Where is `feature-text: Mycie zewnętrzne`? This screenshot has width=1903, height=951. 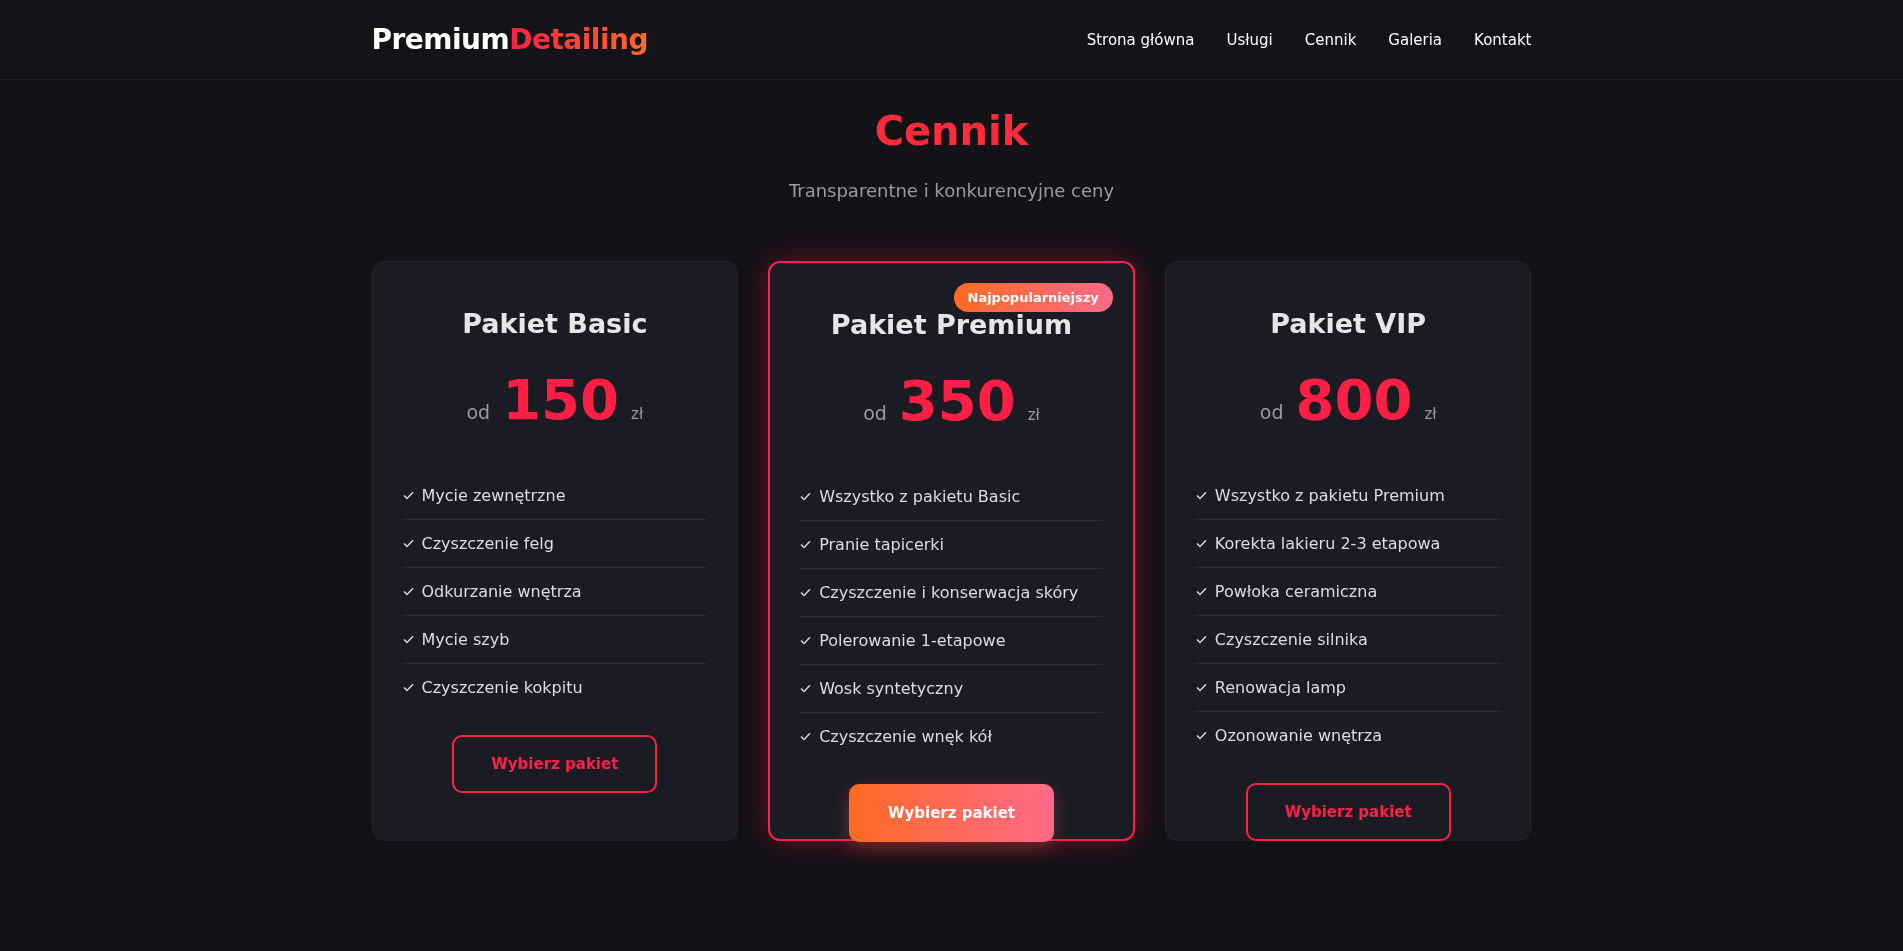
feature-text: Mycie zewnętrzne is located at coordinates (493, 495).